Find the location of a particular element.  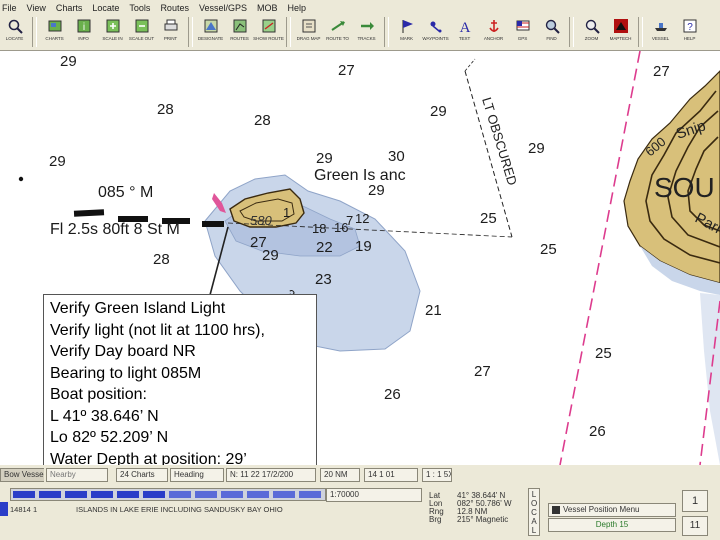

toolbar-label: WAYPOINTS is located at coordinates (435, 38).